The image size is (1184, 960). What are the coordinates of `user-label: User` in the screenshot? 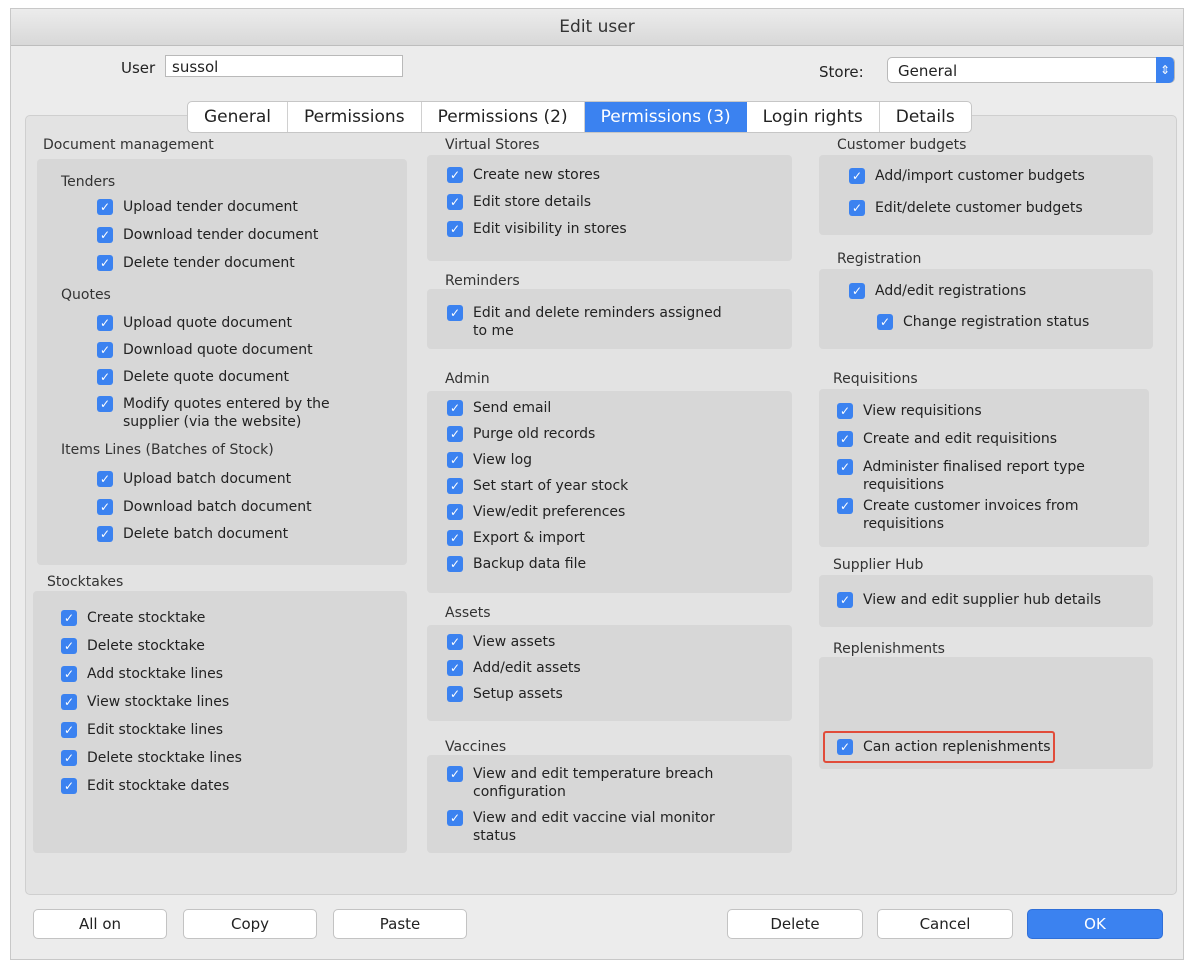 It's located at (138, 68).